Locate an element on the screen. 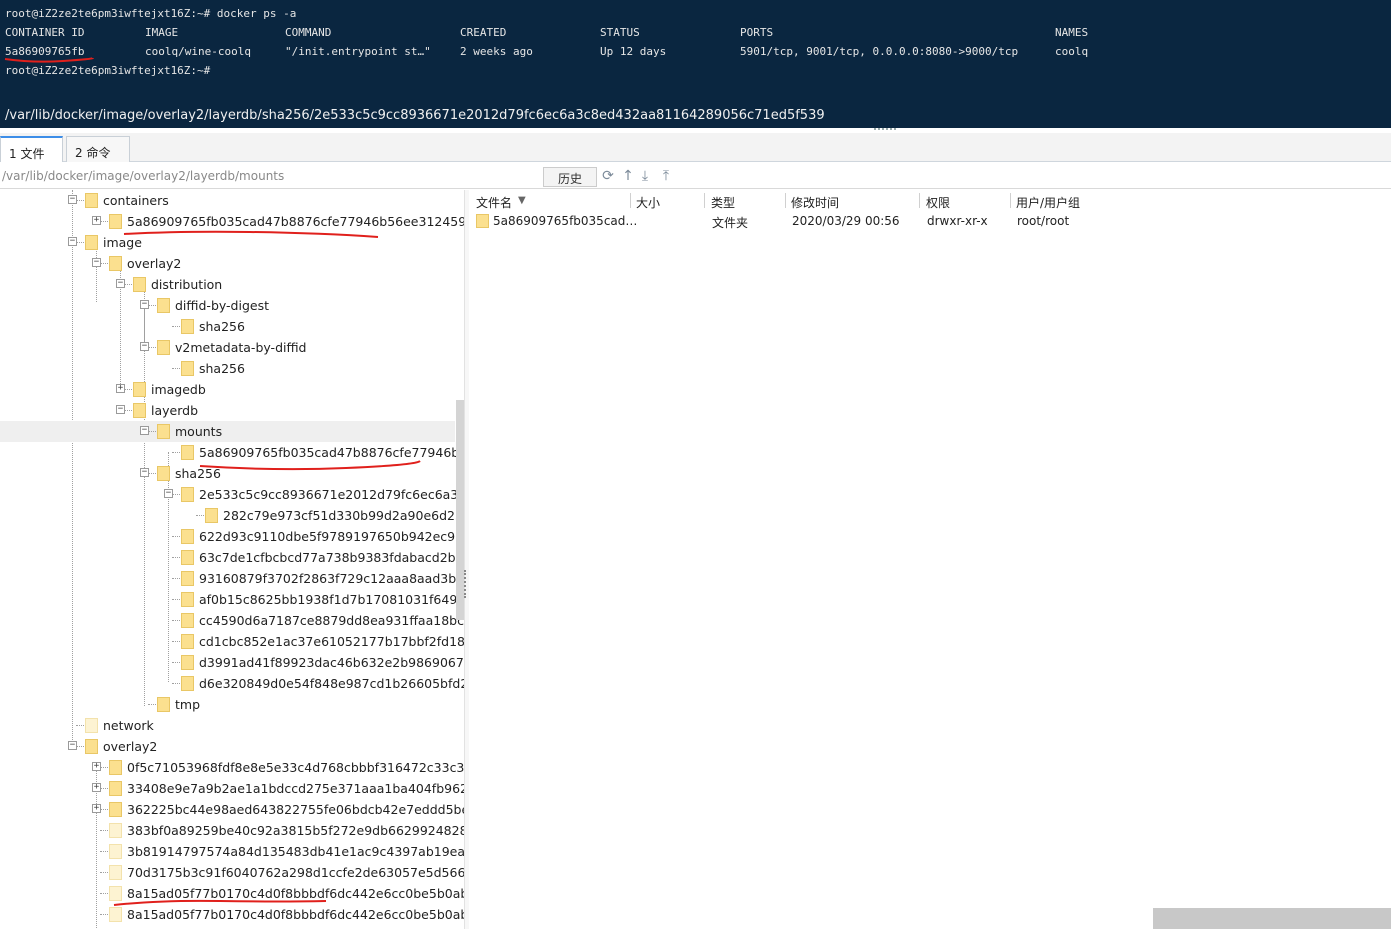 The width and height of the screenshot is (1391, 929). tree-item: tmp is located at coordinates (227, 704).